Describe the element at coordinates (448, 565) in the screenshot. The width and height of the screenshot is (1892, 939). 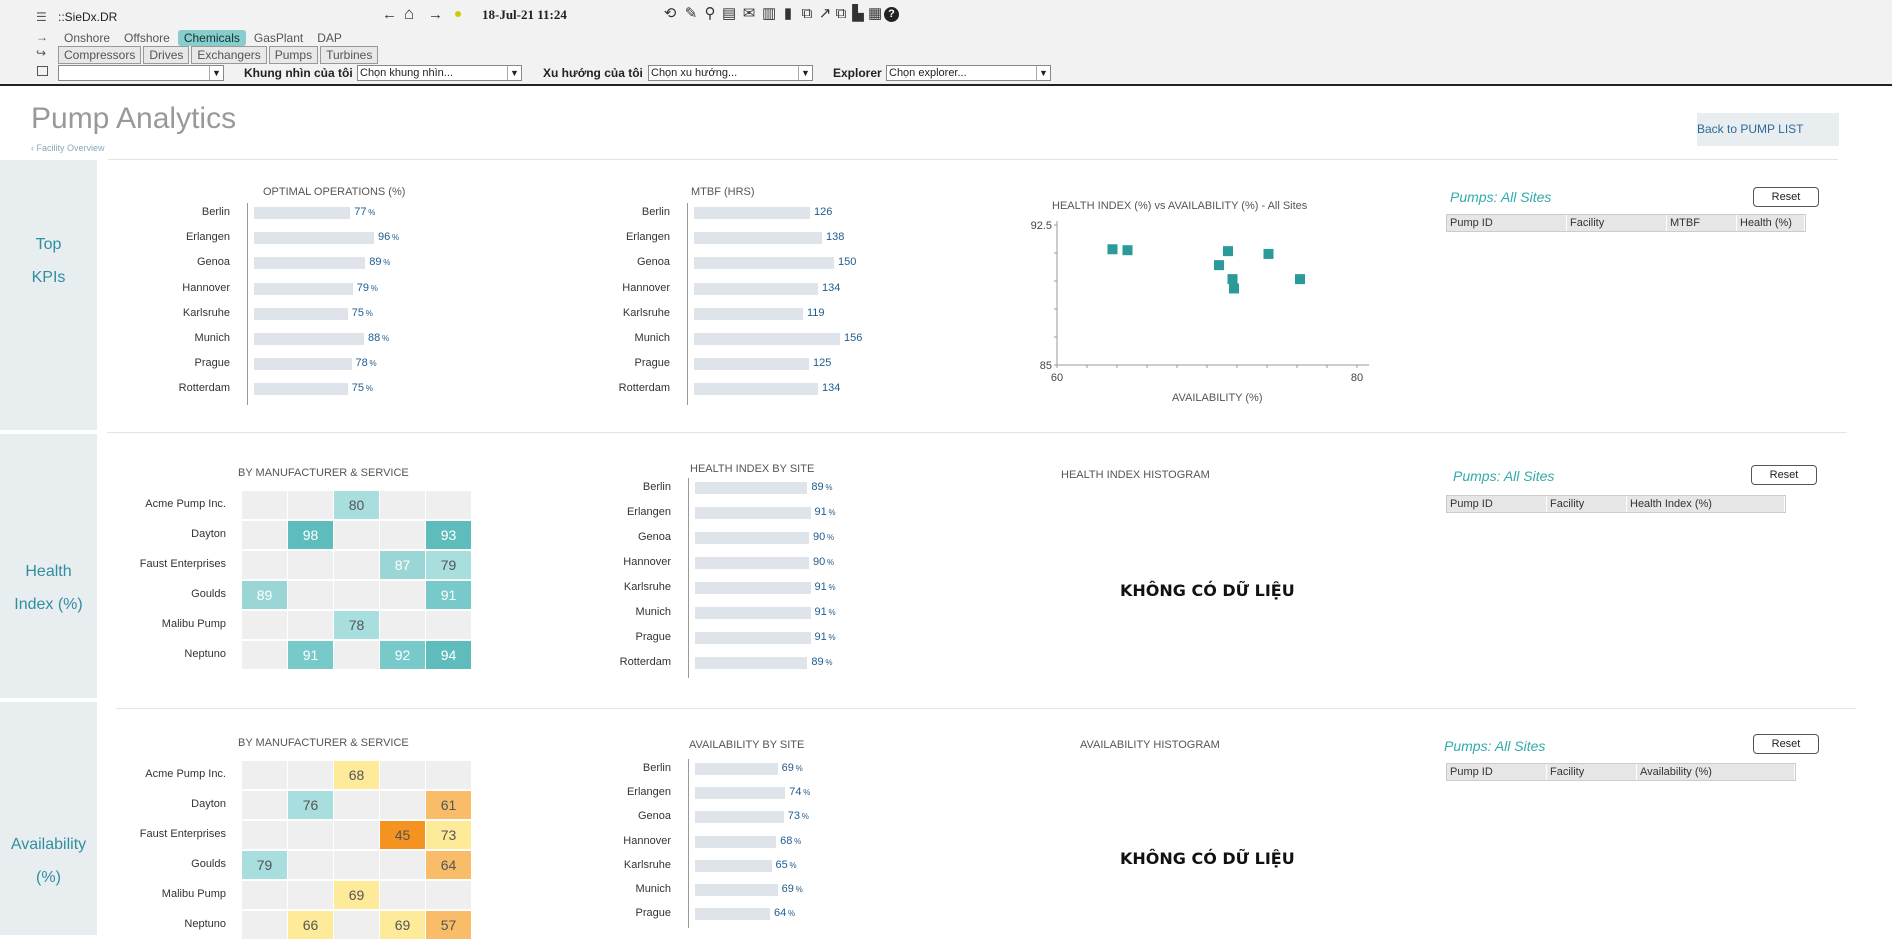
I see `health_heatmap-cell: 79` at that location.